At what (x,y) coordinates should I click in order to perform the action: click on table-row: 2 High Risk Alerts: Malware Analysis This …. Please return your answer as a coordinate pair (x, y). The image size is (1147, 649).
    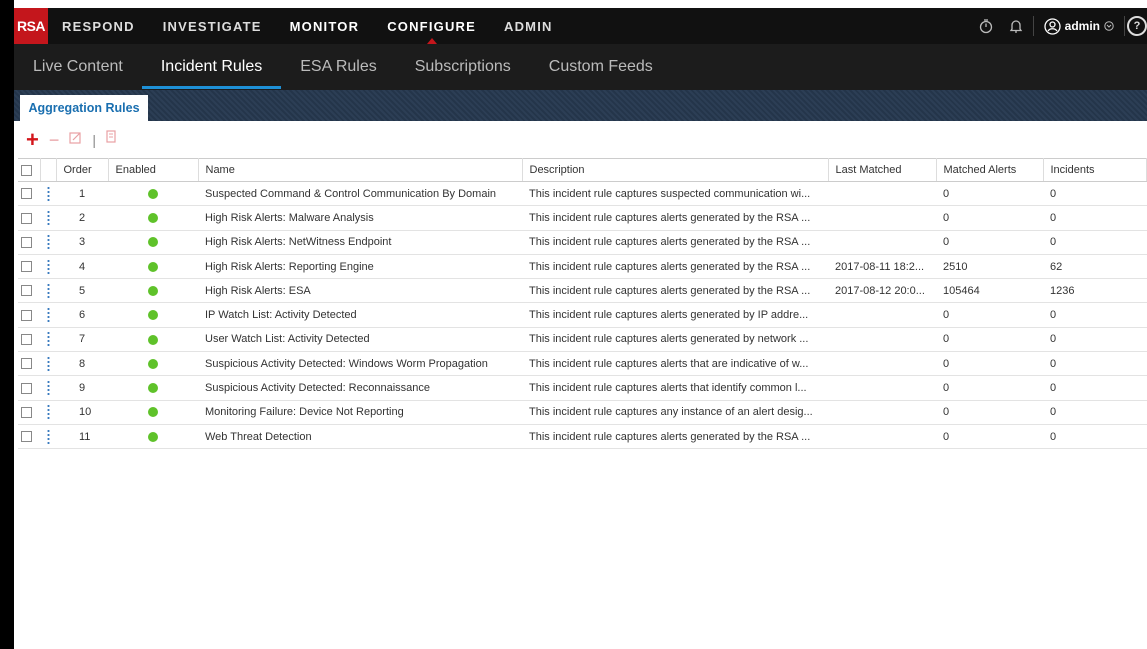
    Looking at the image, I should click on (582, 218).